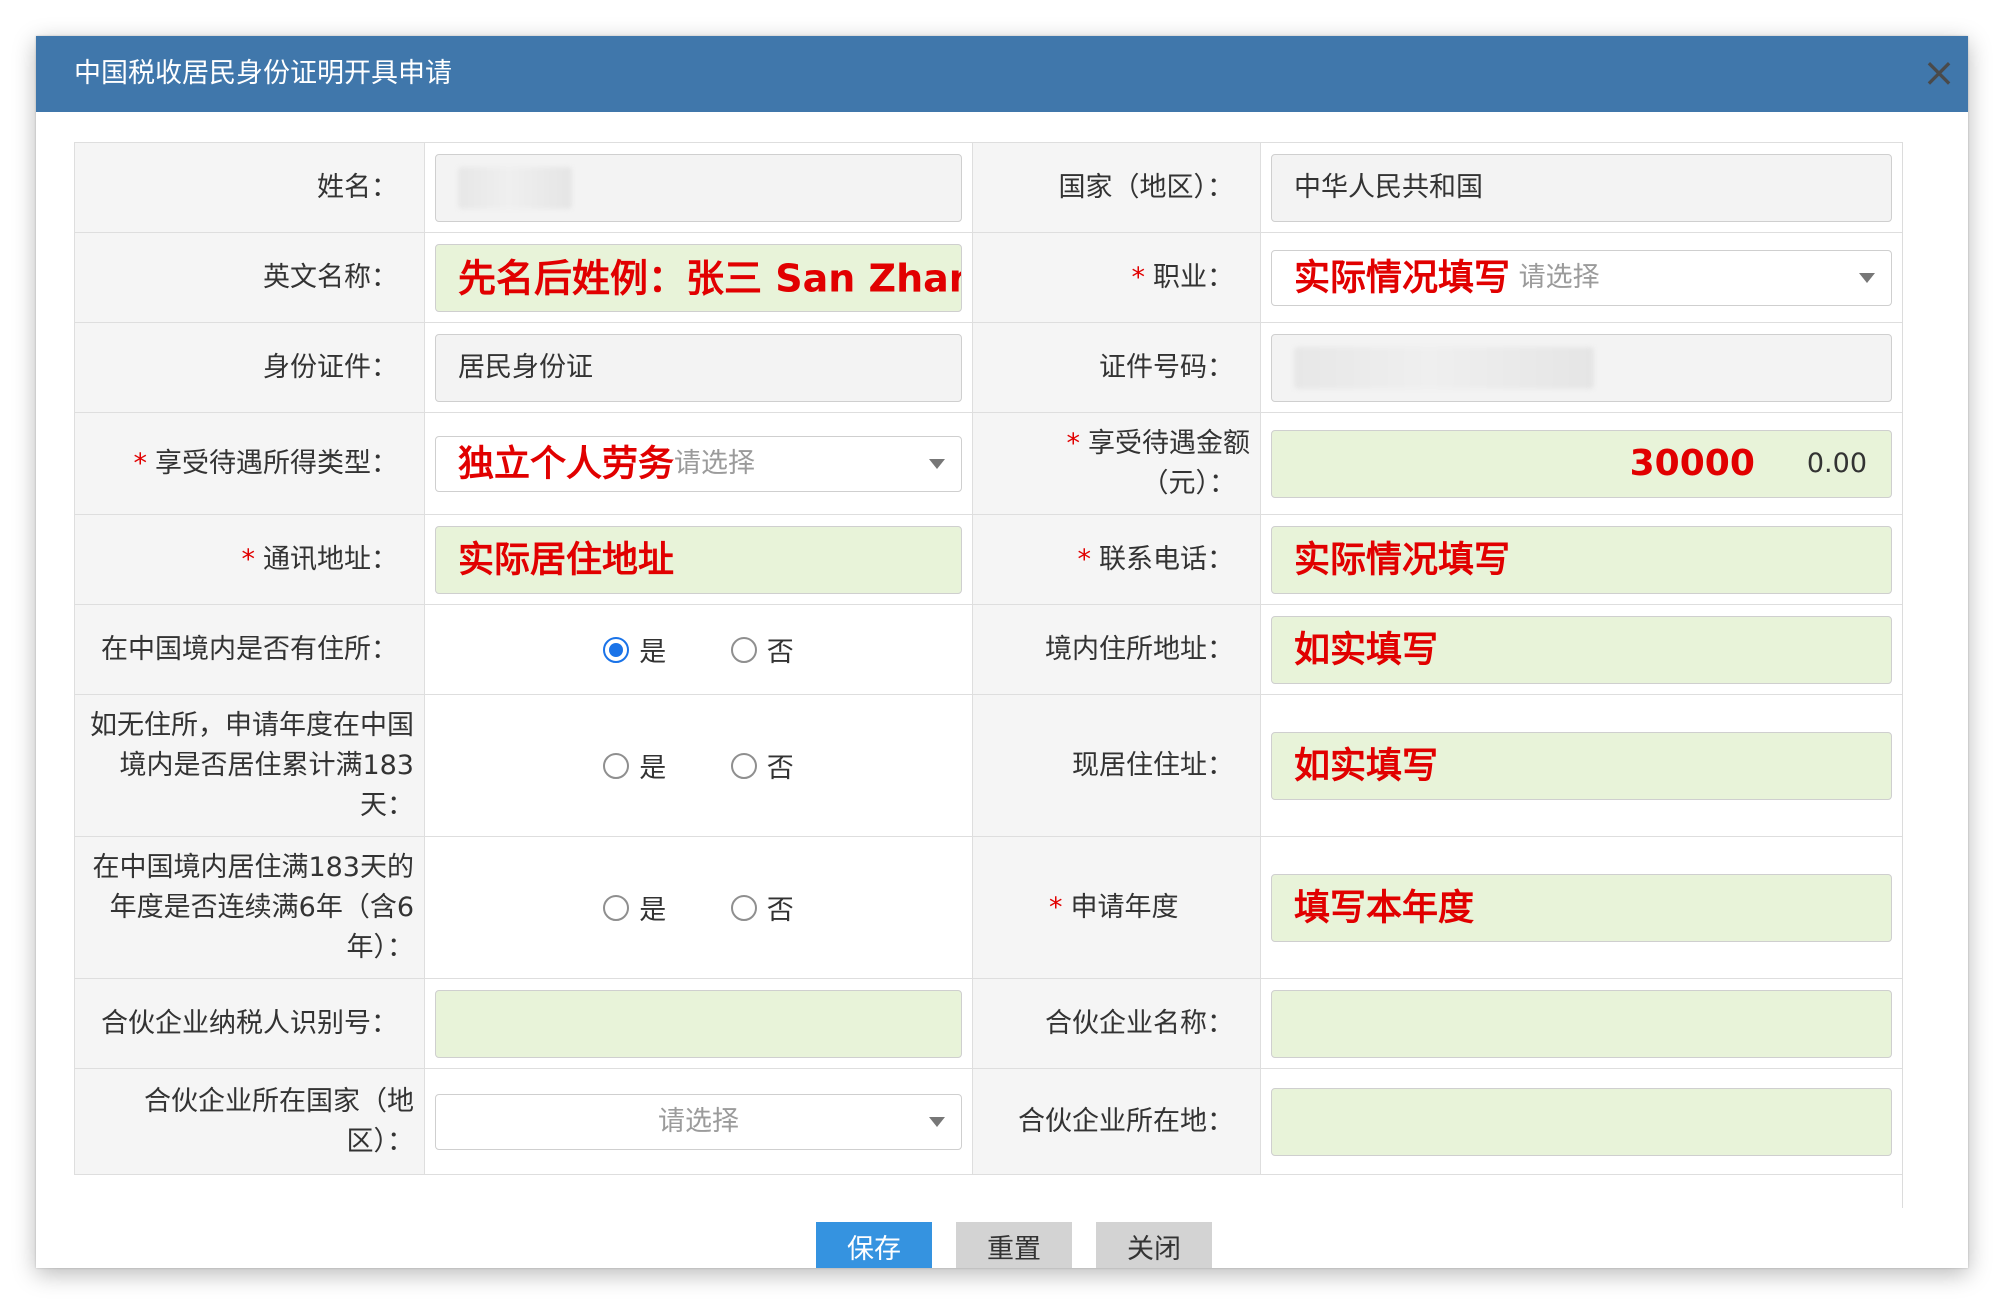 The image size is (2004, 1306). What do you see at coordinates (1402, 559) in the screenshot?
I see `phone-note: 实际情况填写` at bounding box center [1402, 559].